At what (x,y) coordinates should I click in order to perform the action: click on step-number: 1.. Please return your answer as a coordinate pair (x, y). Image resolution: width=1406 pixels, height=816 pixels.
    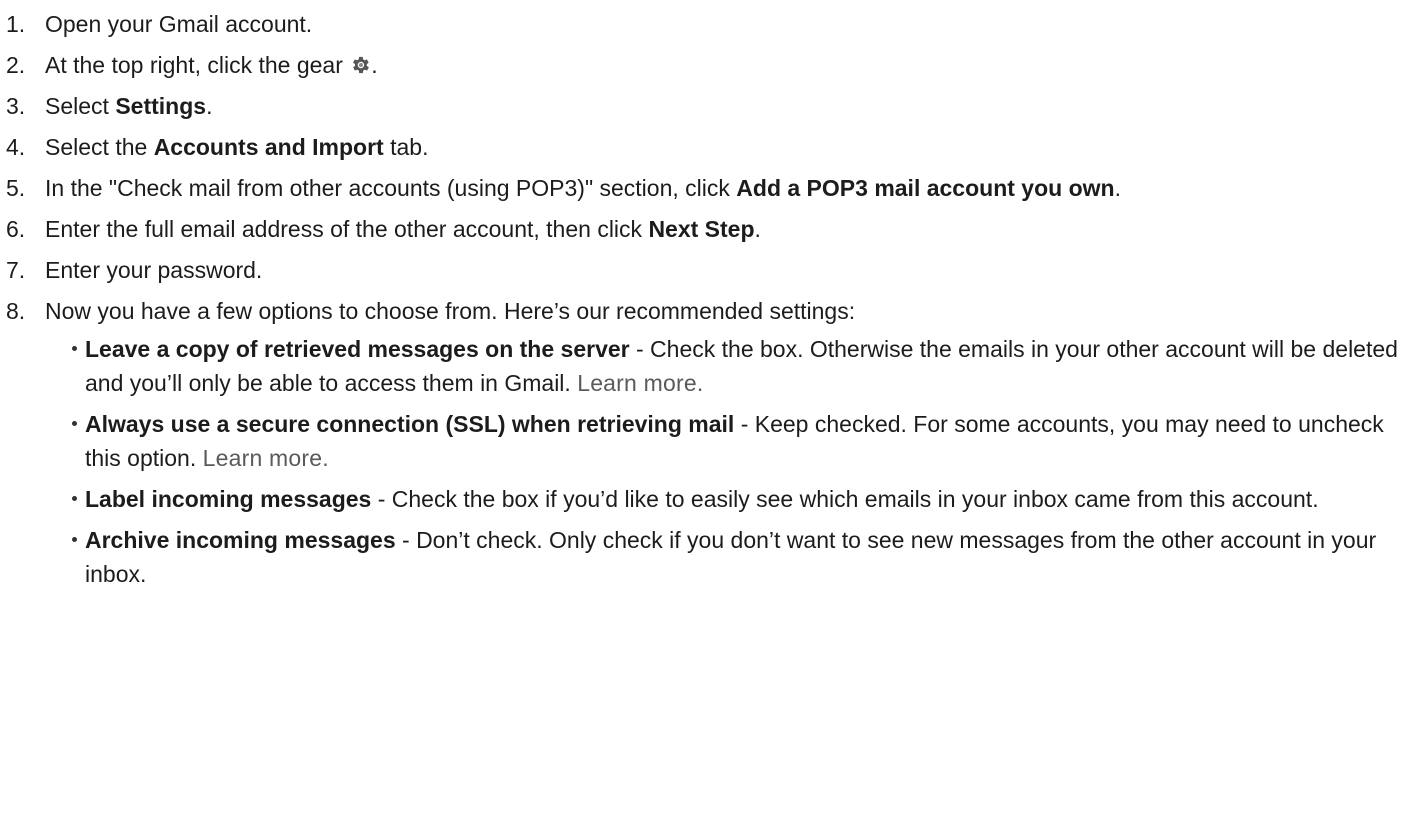
    Looking at the image, I should click on (16, 24).